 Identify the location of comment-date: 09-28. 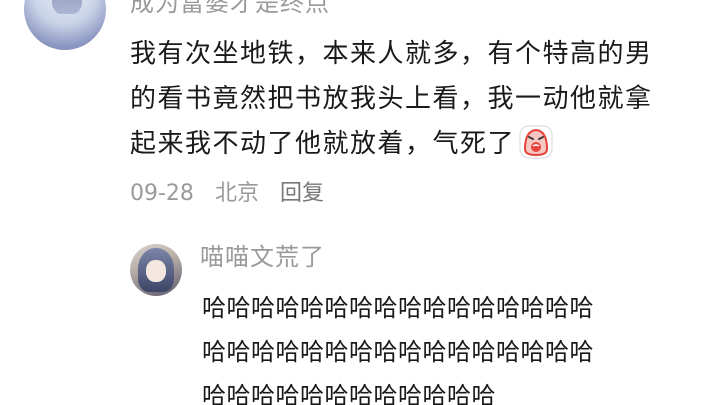
(162, 193).